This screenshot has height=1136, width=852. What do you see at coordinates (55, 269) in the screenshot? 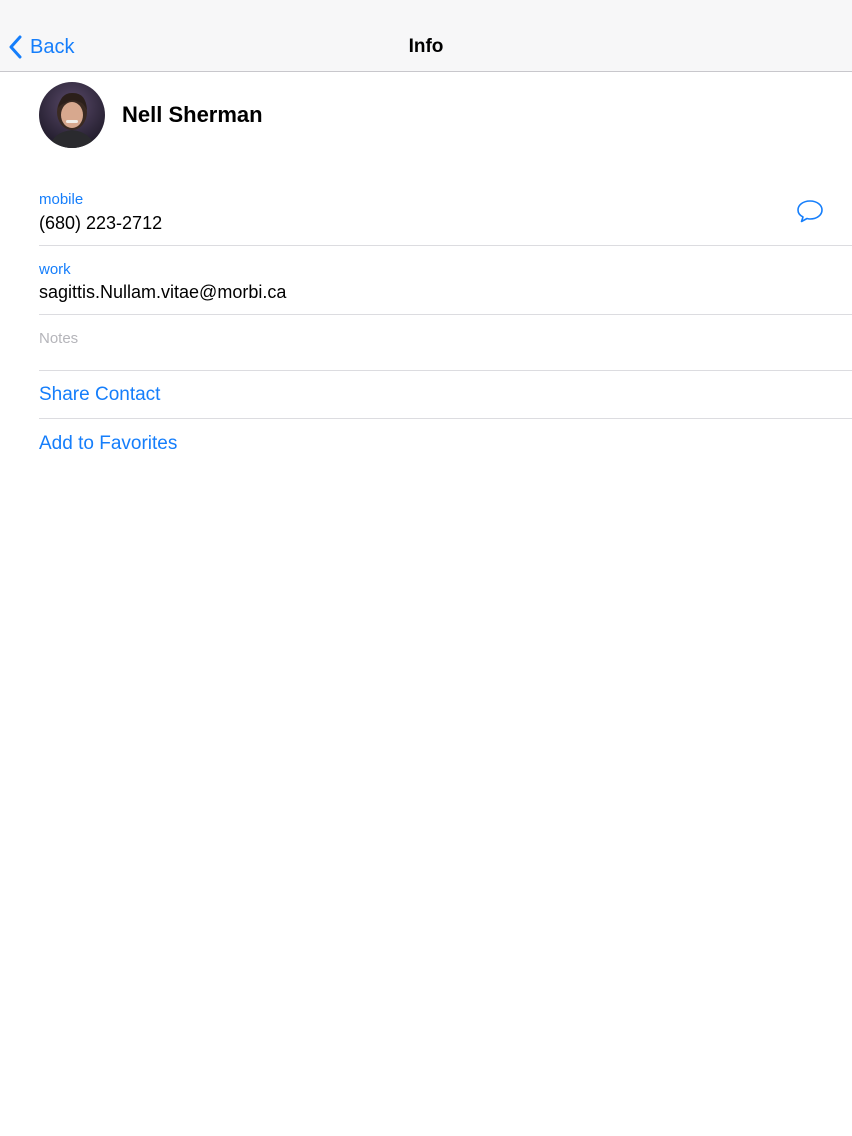
I see `work-label: work` at bounding box center [55, 269].